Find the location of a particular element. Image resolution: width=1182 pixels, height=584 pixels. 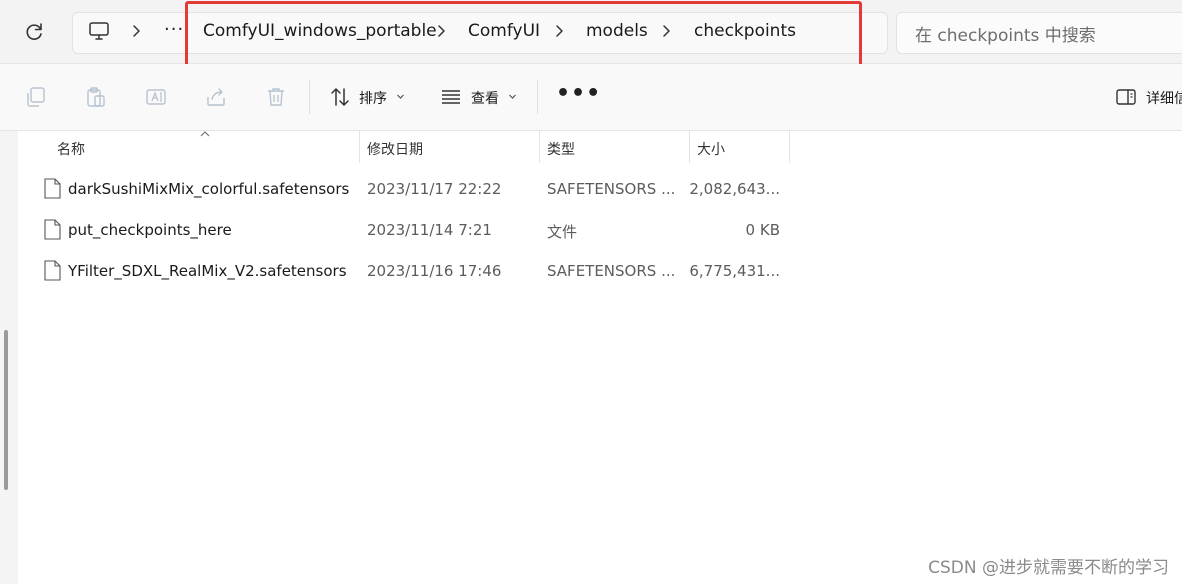

paste-icon is located at coordinates (96, 97).